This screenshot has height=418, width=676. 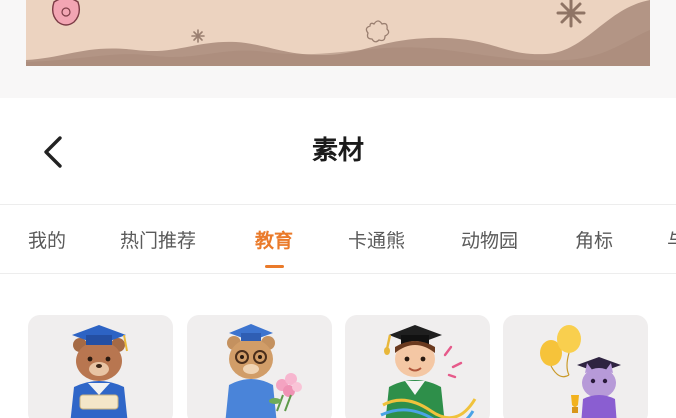 I want to click on tab-zoo: 动物园, so click(x=489, y=241).